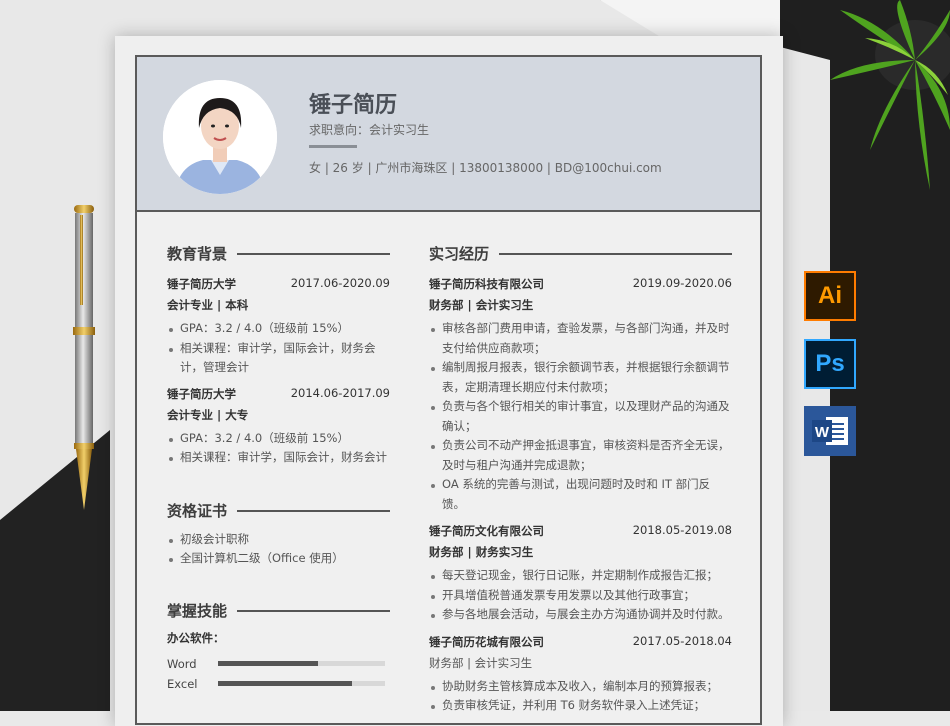 This screenshot has height=726, width=950. I want to click on header-divider, so click(333, 146).